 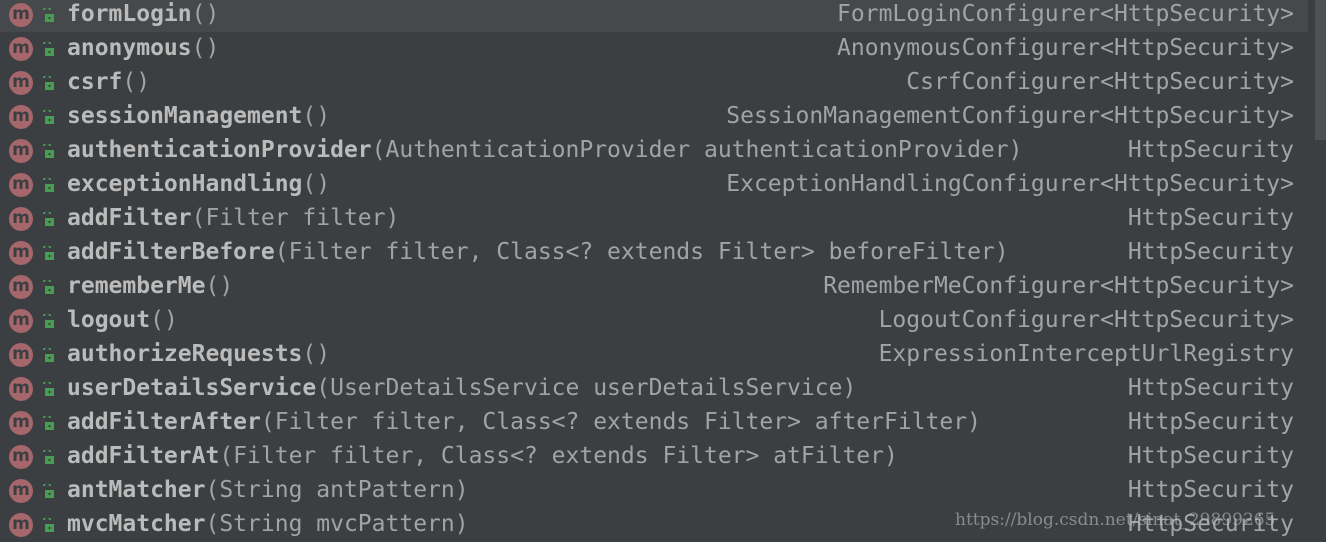 What do you see at coordinates (1115, 520) in the screenshot?
I see `watermark: https://blog.csdn.net/sinat_29899265` at bounding box center [1115, 520].